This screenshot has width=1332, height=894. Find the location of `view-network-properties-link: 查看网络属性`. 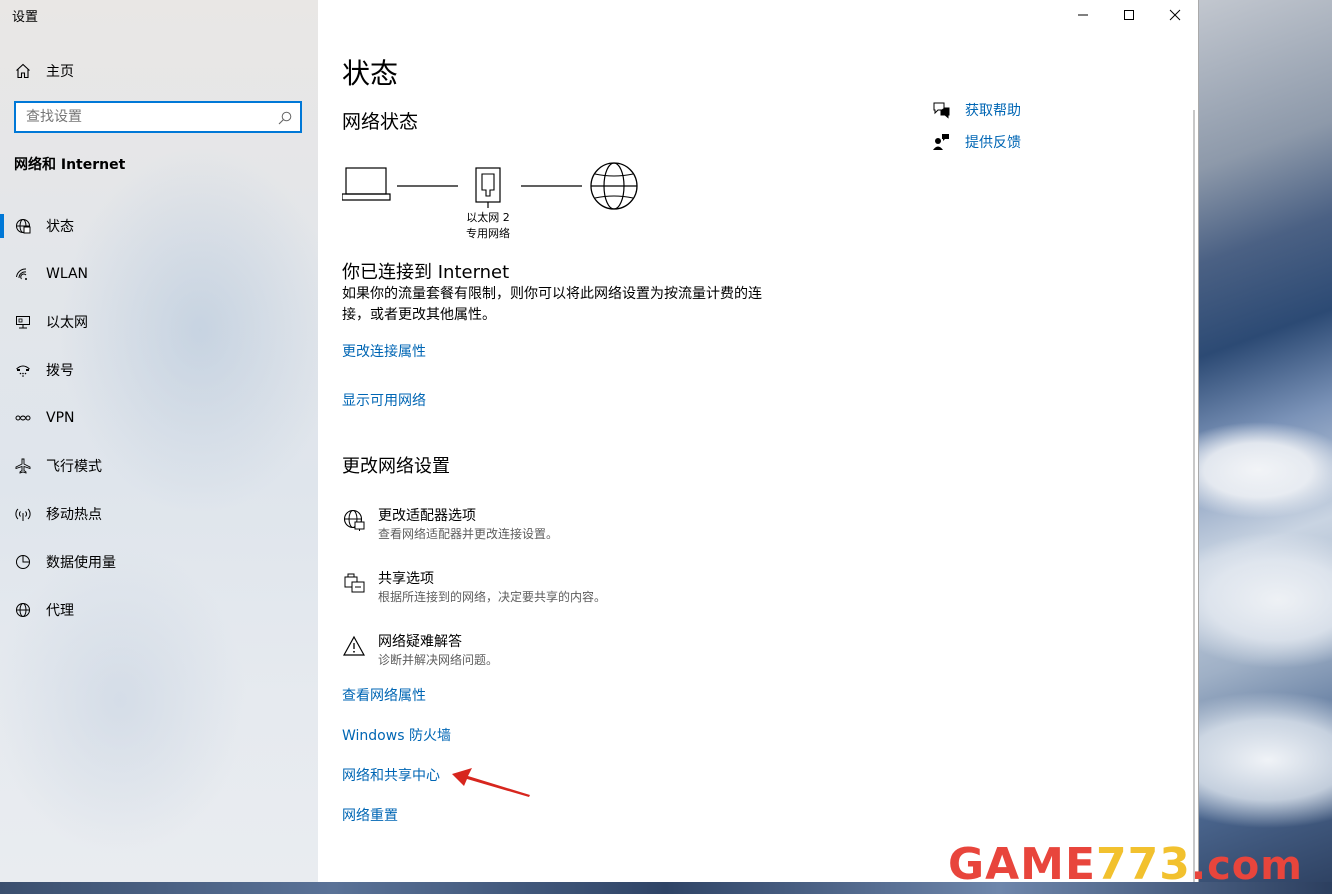

view-network-properties-link: 查看网络属性 is located at coordinates (384, 695).